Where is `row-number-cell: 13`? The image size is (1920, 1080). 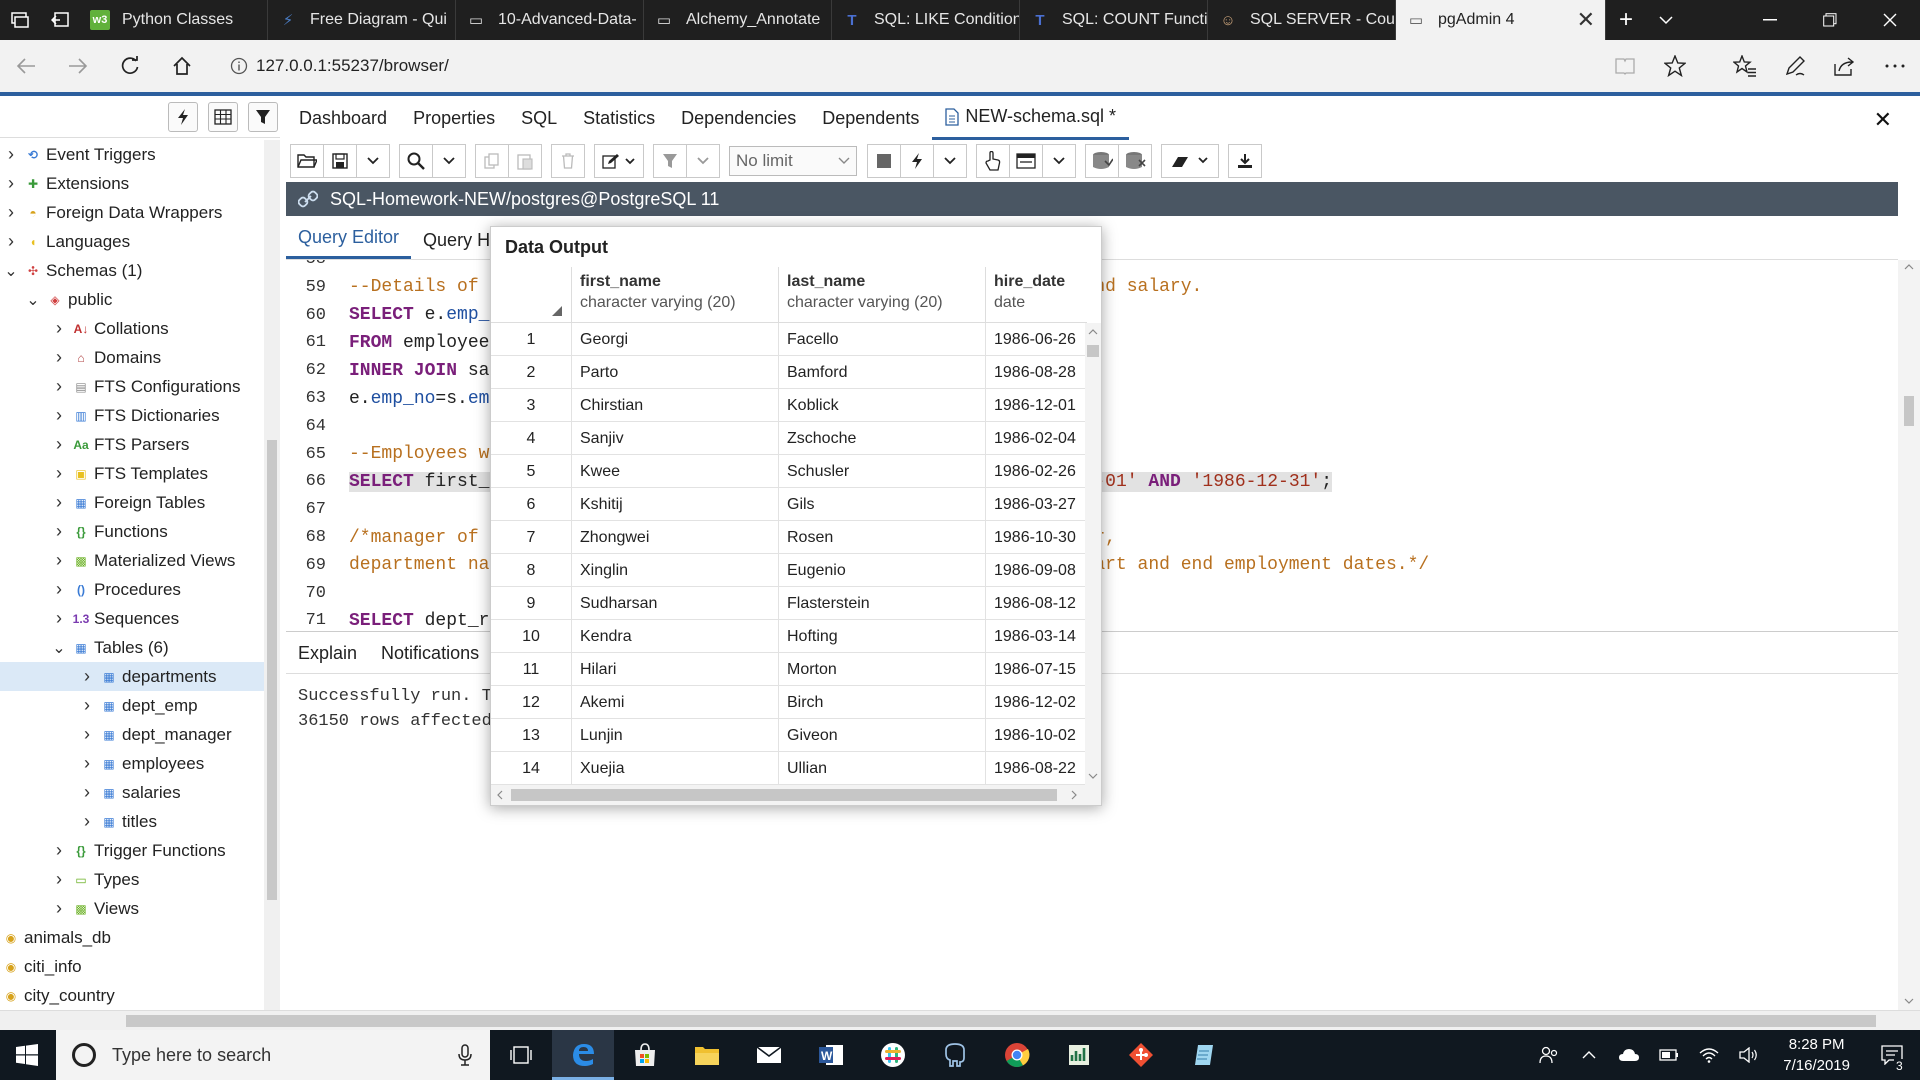 row-number-cell: 13 is located at coordinates (531, 735).